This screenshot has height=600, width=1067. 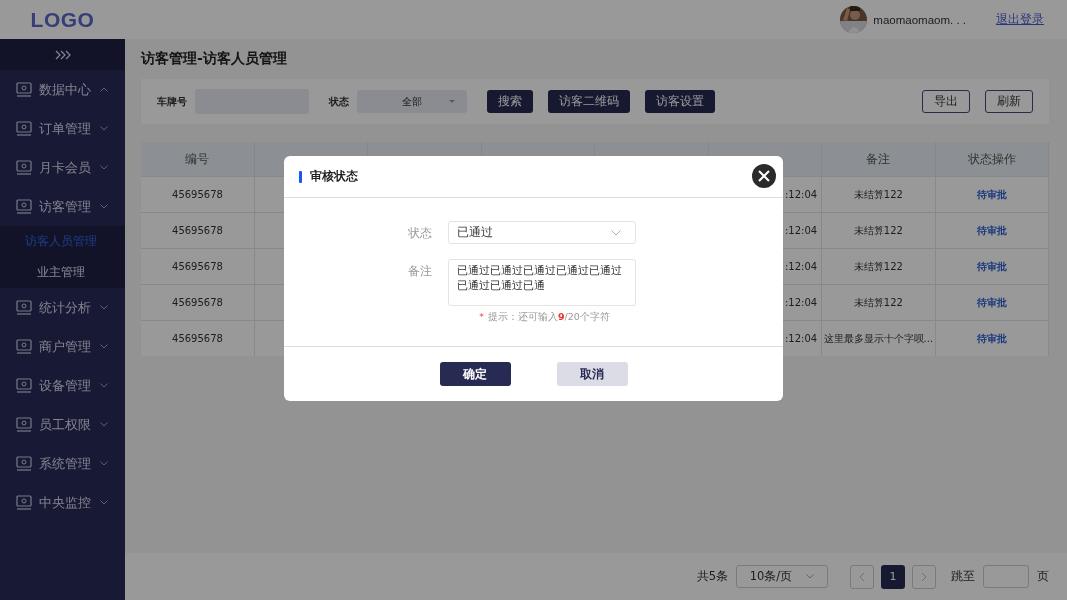 What do you see at coordinates (712, 576) in the screenshot?
I see `total-count: 共5条` at bounding box center [712, 576].